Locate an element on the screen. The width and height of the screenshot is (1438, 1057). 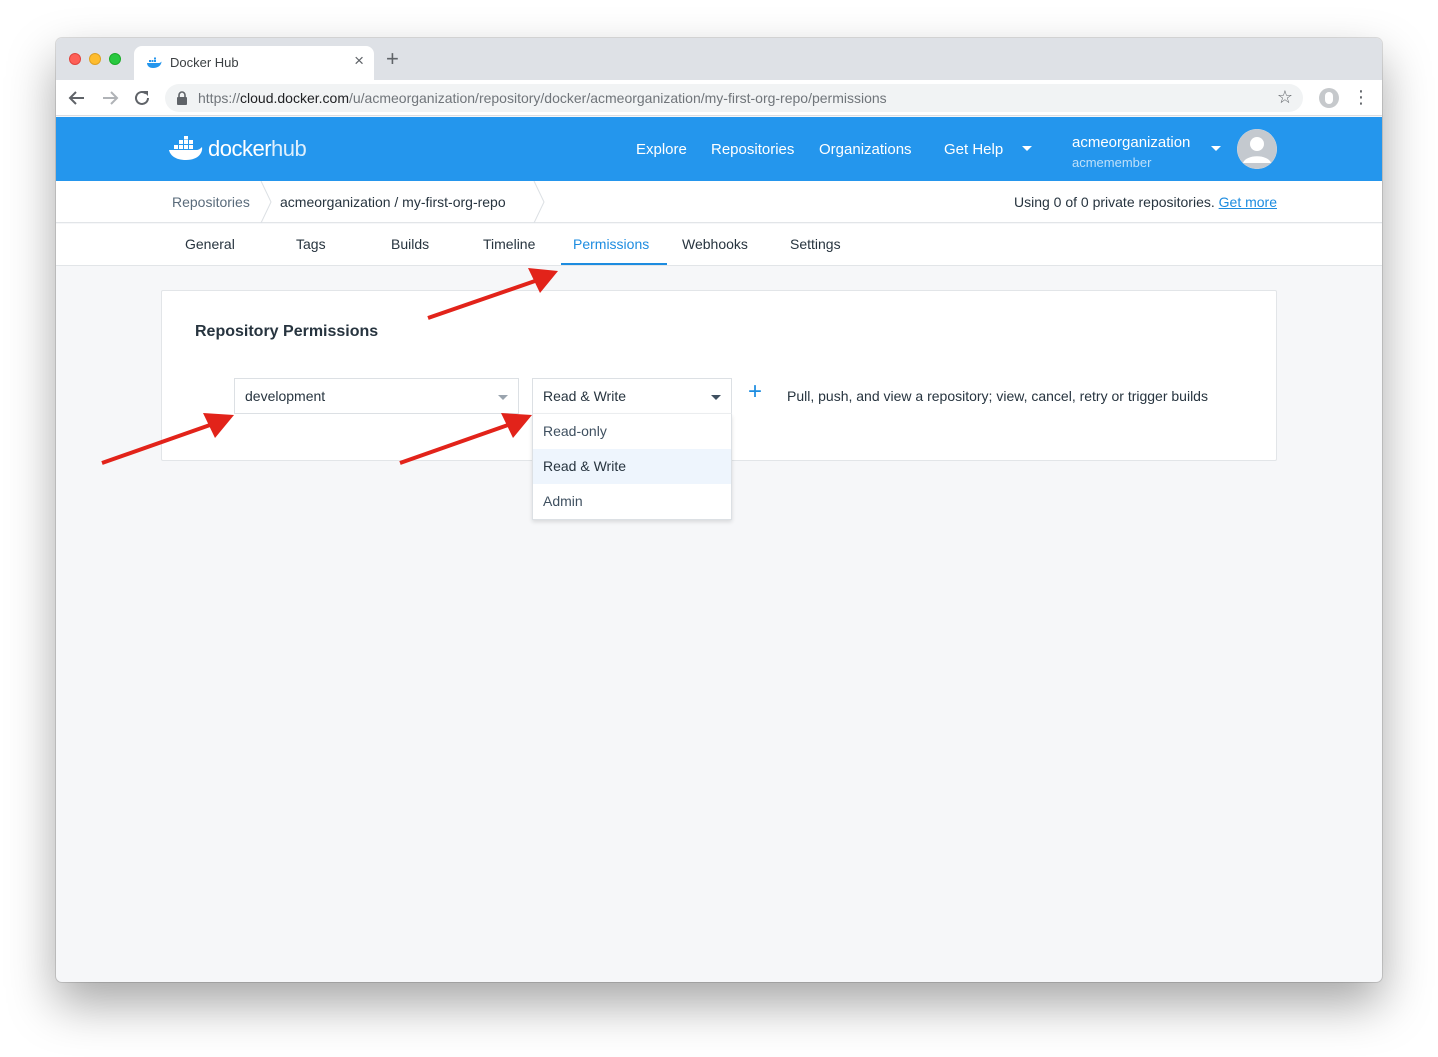
page-title: Repository Permissions is located at coordinates (287, 331).